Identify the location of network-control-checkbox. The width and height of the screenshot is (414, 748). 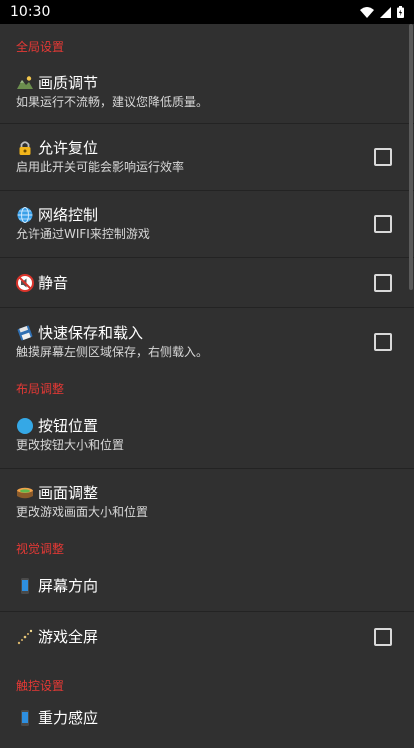
(383, 224).